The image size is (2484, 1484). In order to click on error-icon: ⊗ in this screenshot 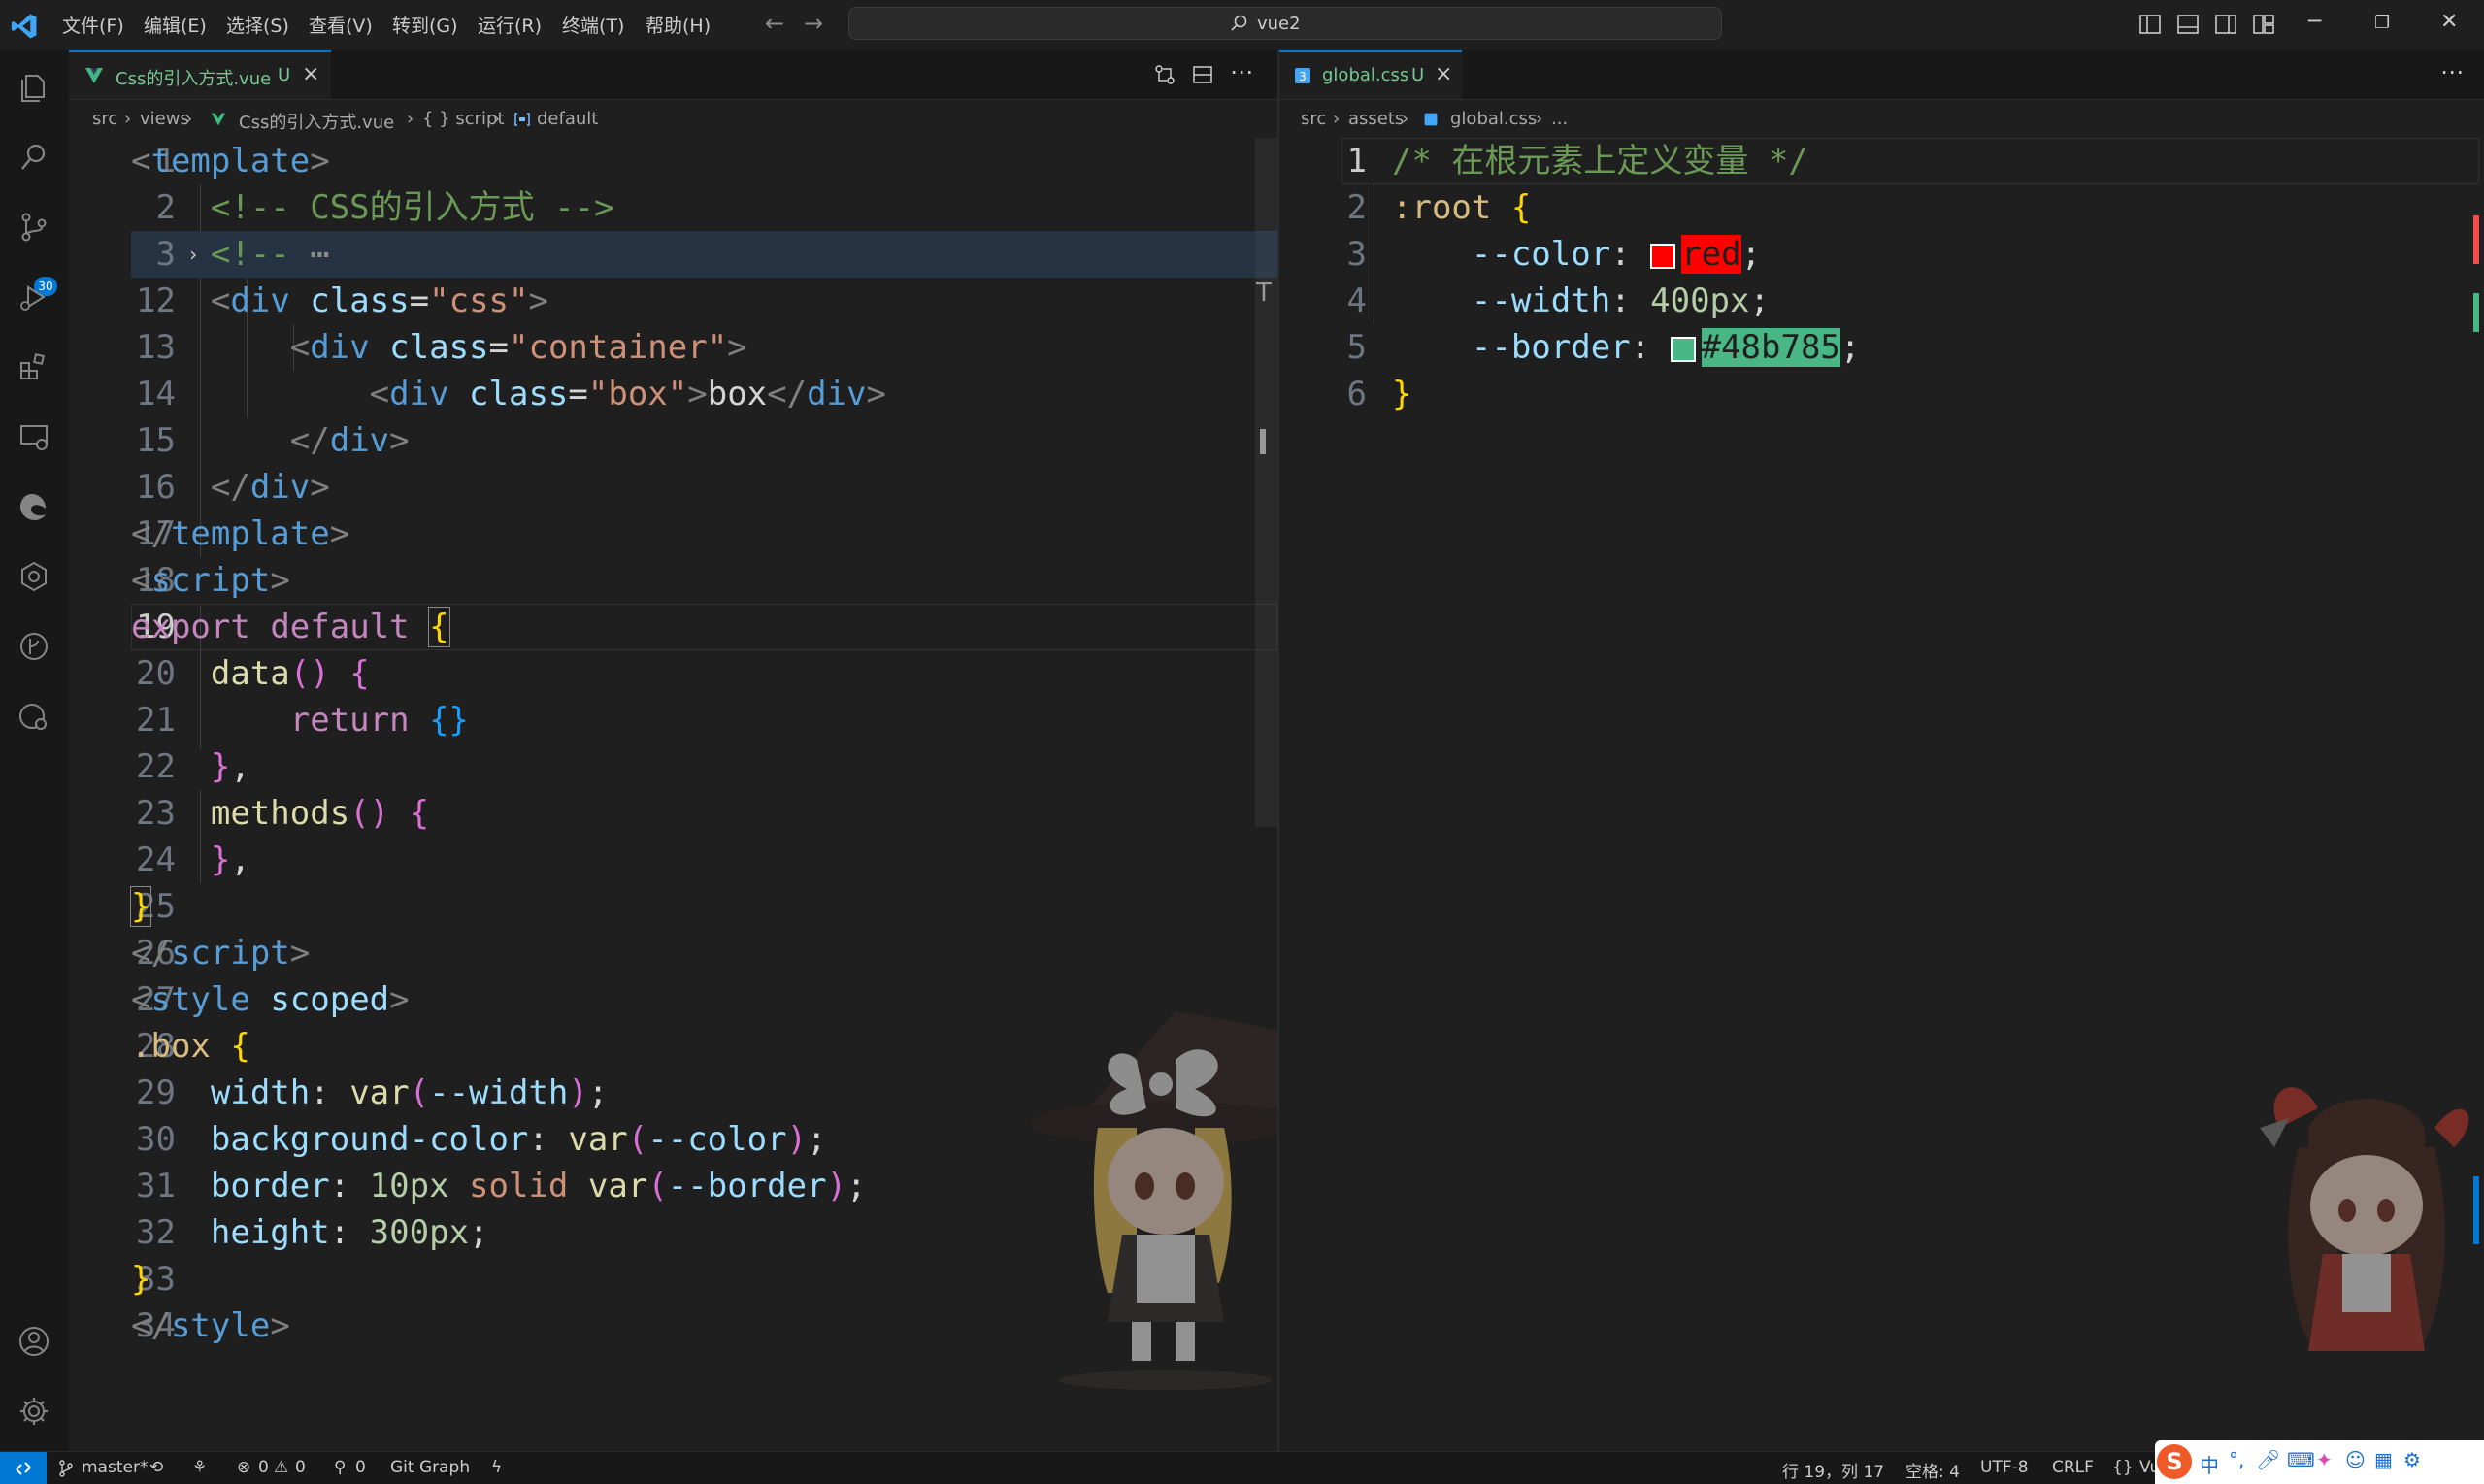, I will do `click(243, 1467)`.